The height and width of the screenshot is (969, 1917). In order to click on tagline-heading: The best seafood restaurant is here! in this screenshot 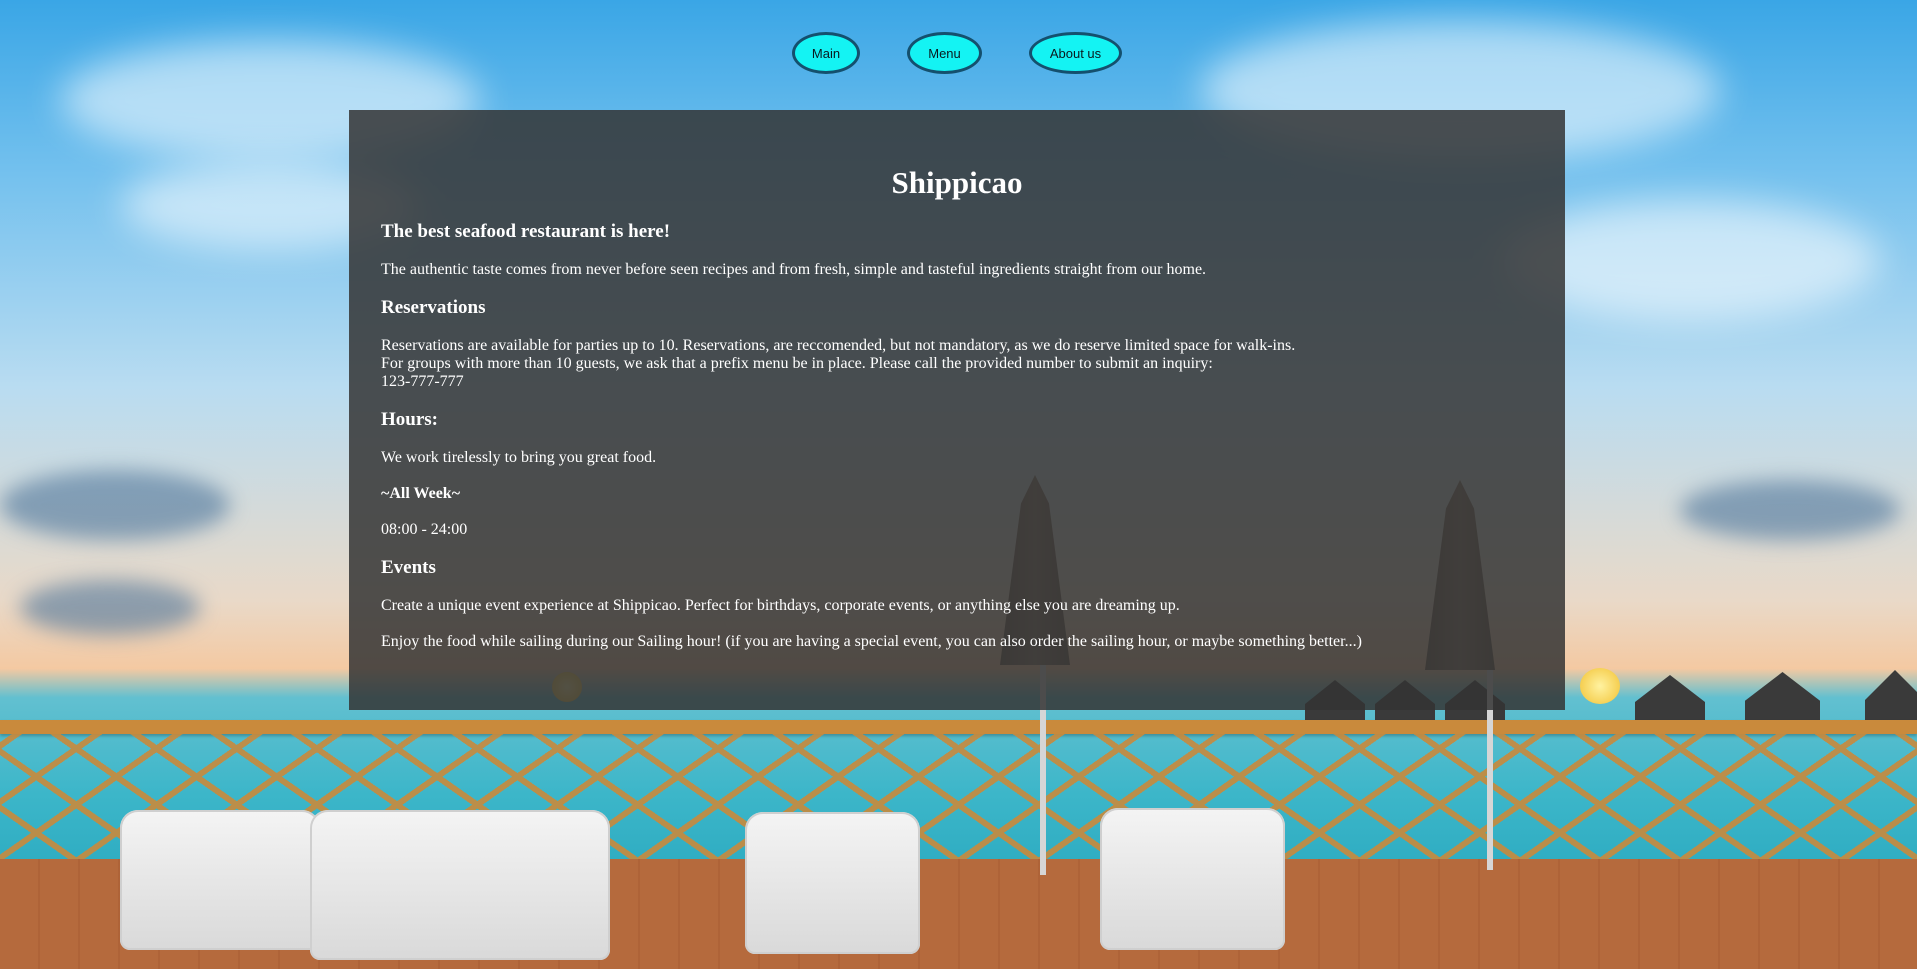, I will do `click(526, 231)`.